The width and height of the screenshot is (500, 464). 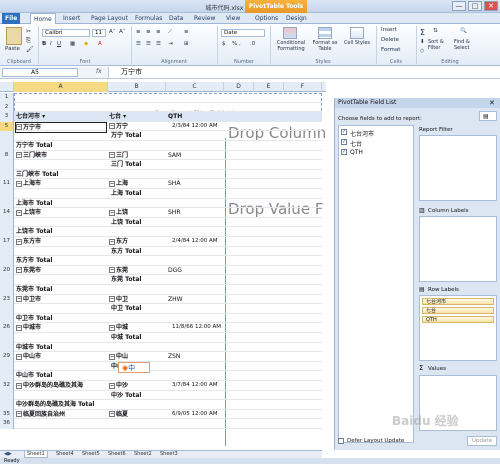 What do you see at coordinates (467, 45) in the screenshot?
I see `find-select-button: Find & Select` at bounding box center [467, 45].